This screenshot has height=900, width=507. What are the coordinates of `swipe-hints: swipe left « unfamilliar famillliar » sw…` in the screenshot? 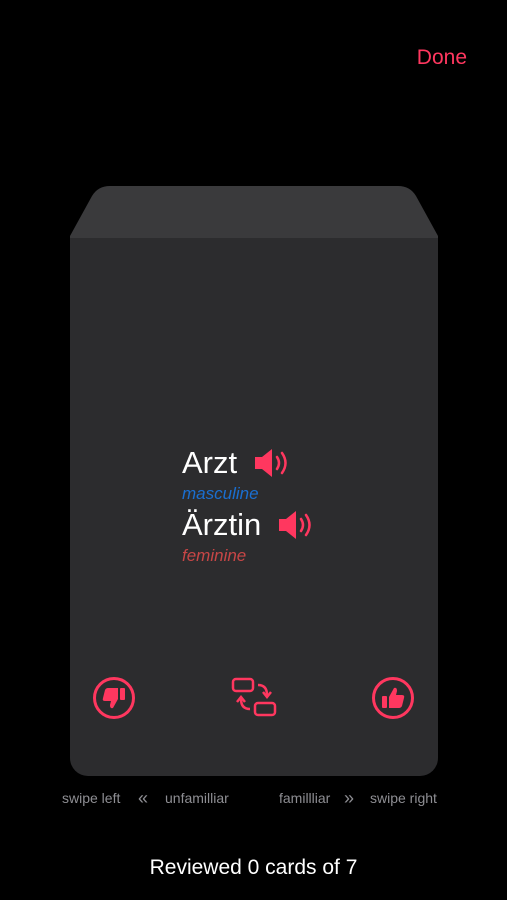 It's located at (253, 799).